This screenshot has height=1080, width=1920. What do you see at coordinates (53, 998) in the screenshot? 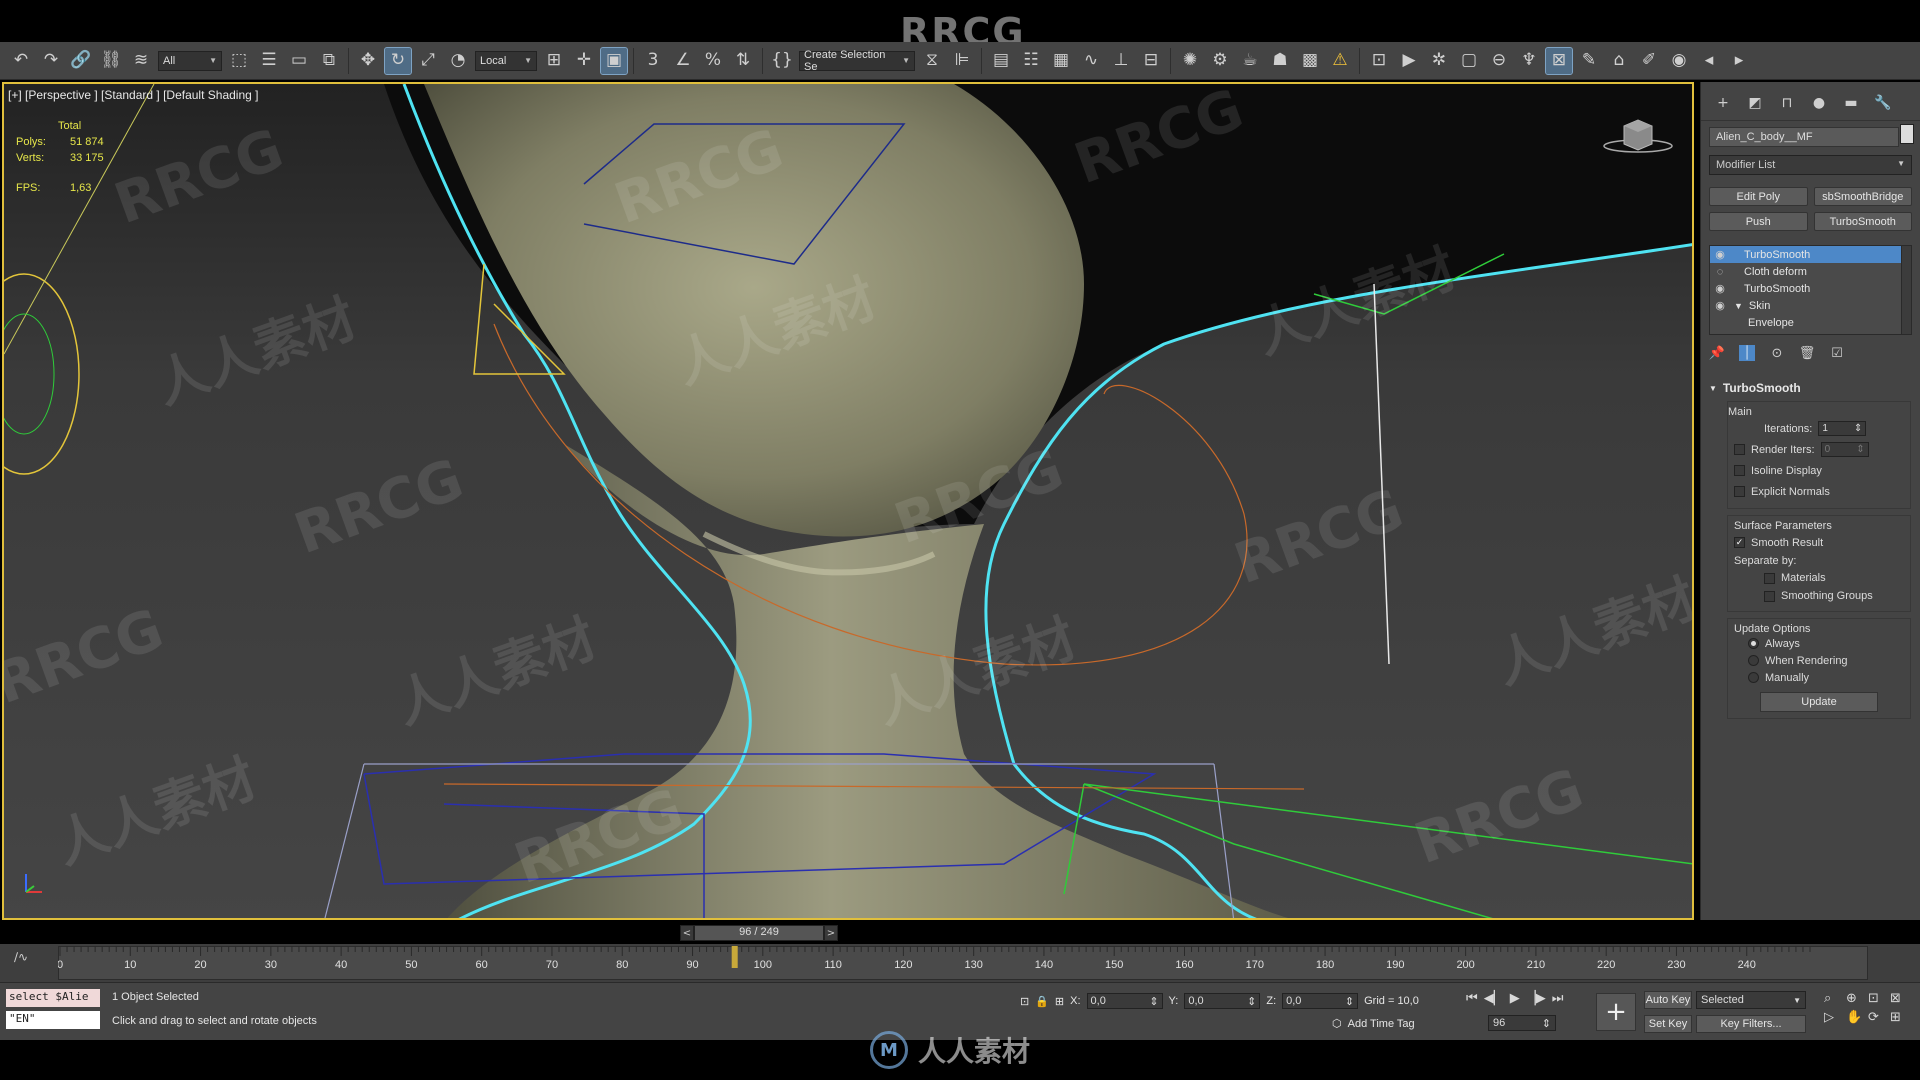
I see `maxscript-listener-input: select $Alie` at bounding box center [53, 998].